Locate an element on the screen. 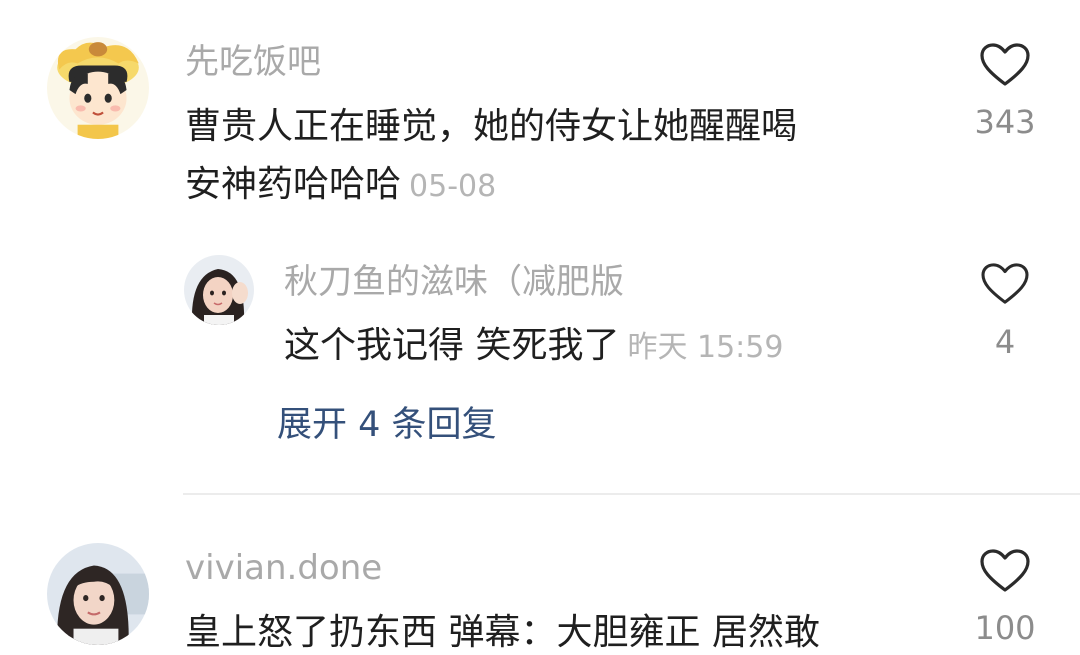  like-button: 4 is located at coordinates (1005, 312).